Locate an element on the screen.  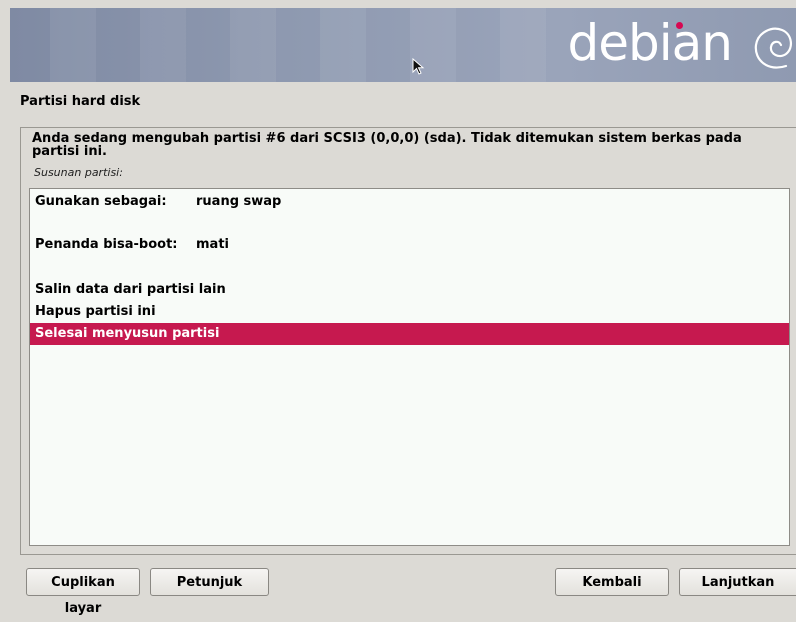
list-item-use-as: Gunakan sebagai: ruang swap is located at coordinates (409, 202).